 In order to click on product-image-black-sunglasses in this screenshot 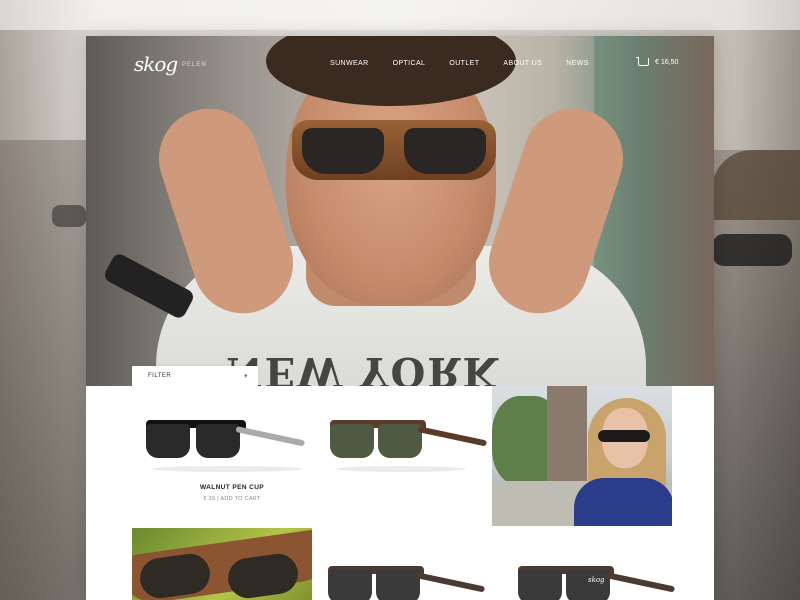, I will do `click(226, 440)`.